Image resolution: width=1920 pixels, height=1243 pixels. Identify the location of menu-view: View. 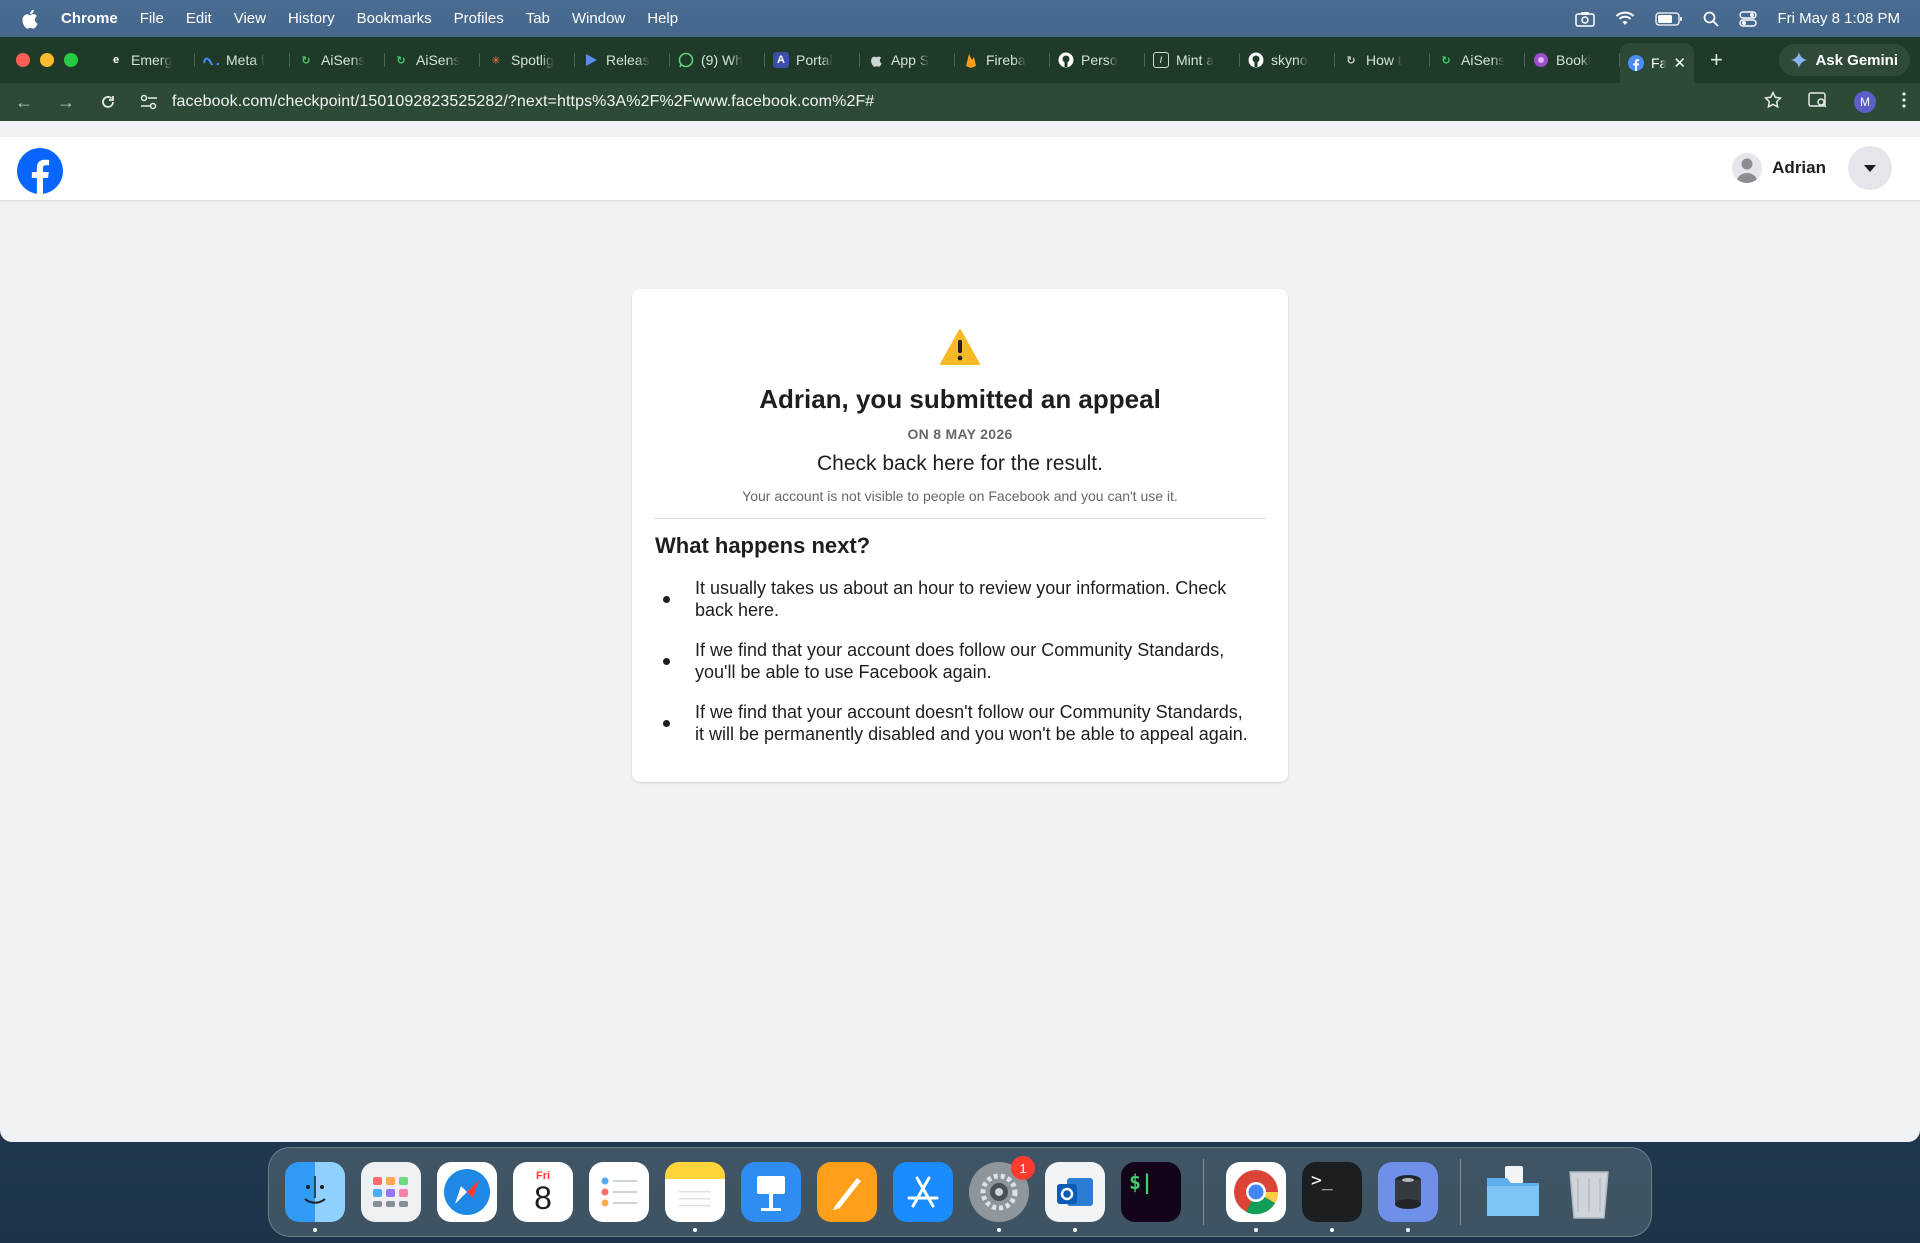
(250, 18).